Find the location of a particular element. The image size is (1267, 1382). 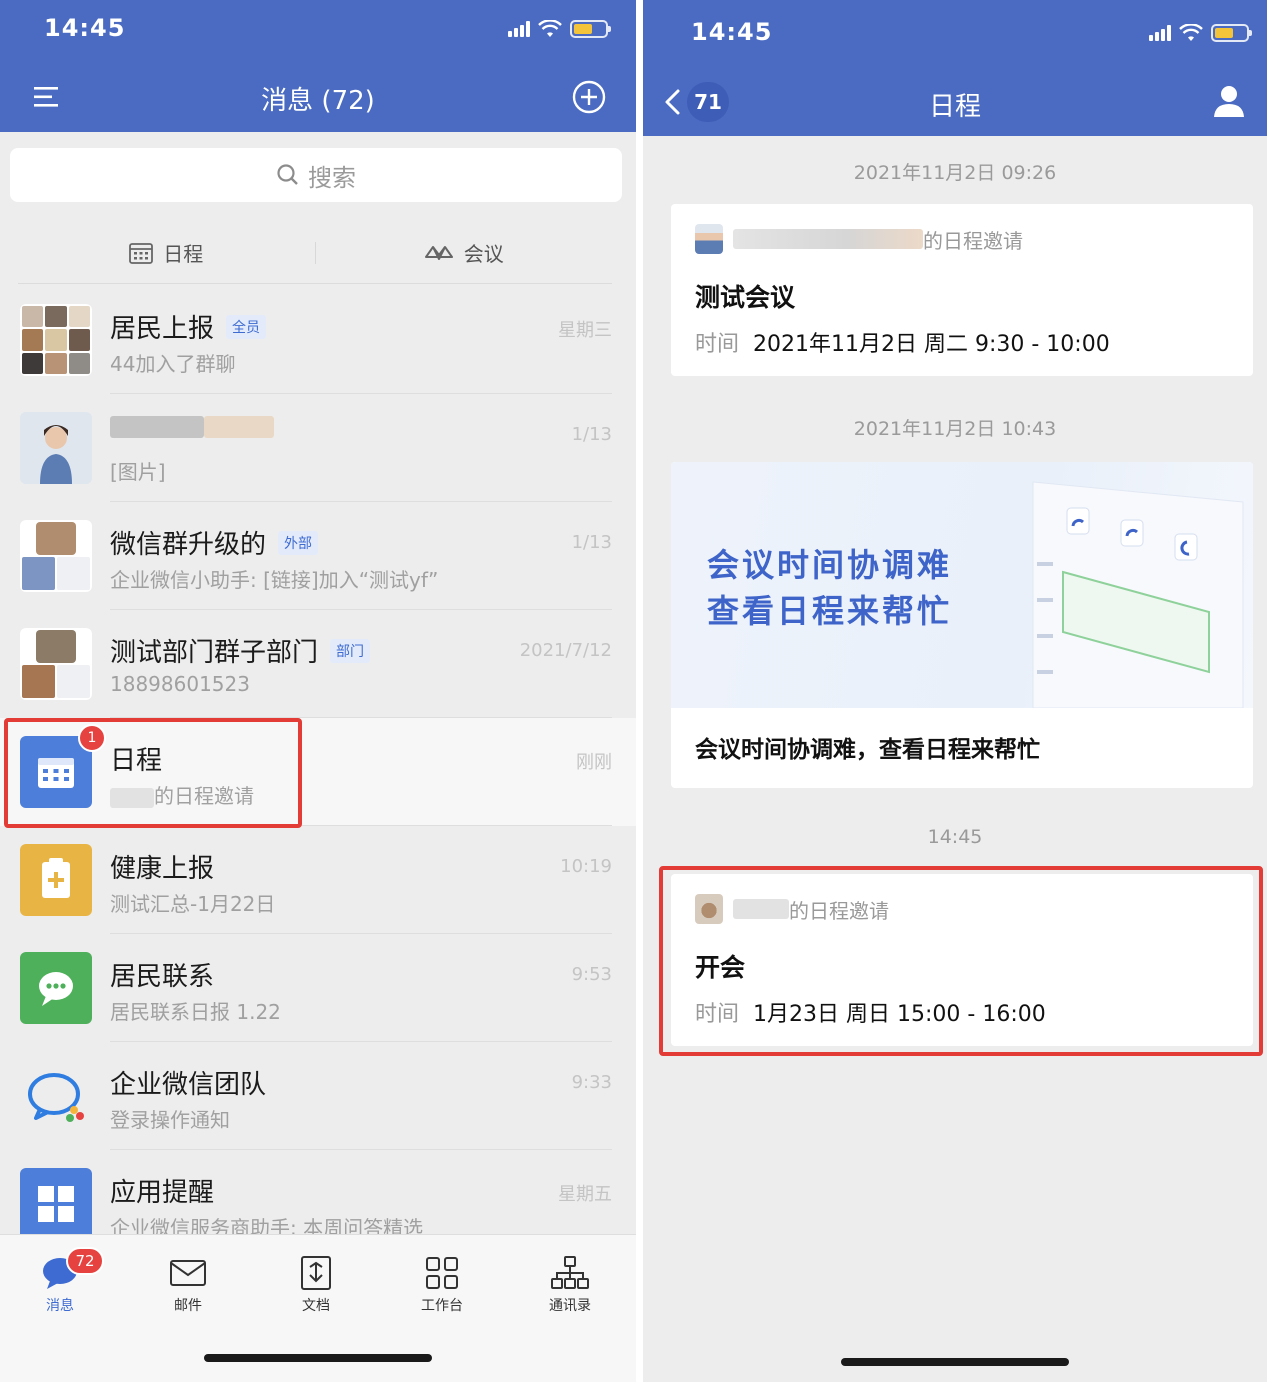

chat-item-private: [图片] 1/13 is located at coordinates (318, 448).